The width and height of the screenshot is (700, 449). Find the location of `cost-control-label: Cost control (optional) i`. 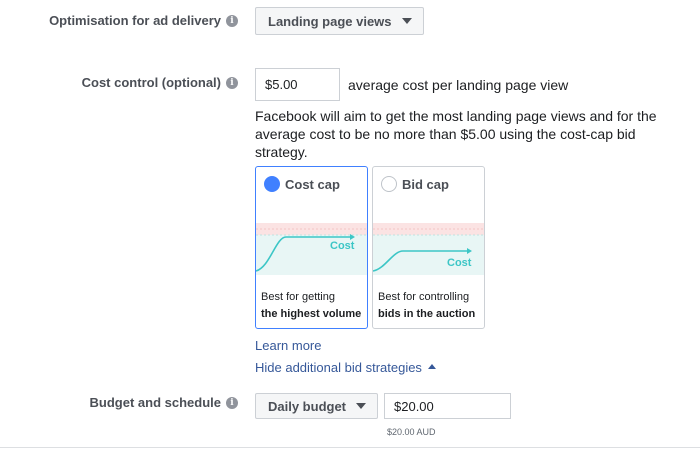

cost-control-label: Cost control (optional) i is located at coordinates (160, 82).